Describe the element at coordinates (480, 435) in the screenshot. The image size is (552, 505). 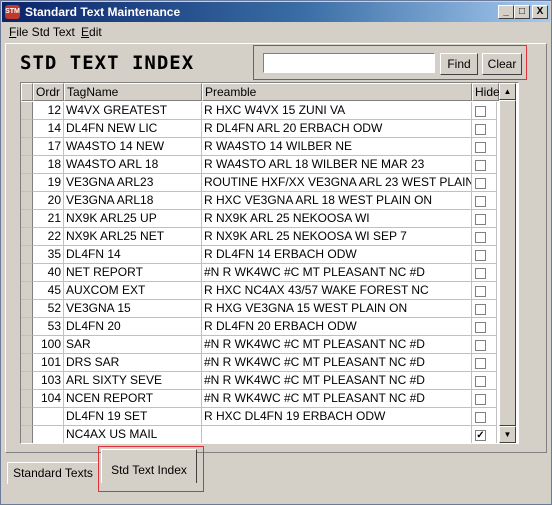
I see `hide-checkbox: ✓` at that location.